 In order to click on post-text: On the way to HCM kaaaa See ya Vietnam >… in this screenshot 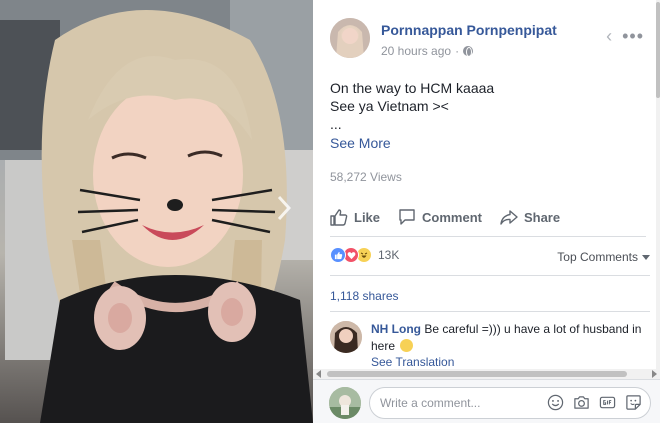, I will do `click(485, 106)`.